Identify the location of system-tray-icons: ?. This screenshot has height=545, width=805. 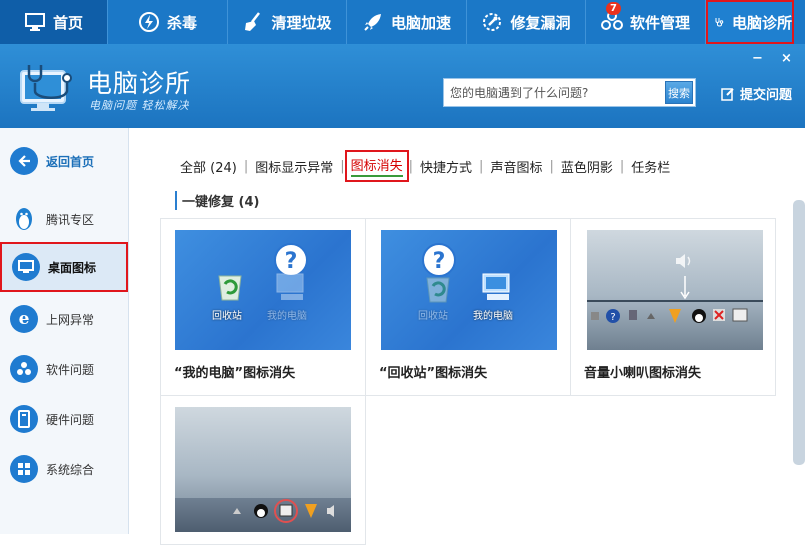
(669, 315).